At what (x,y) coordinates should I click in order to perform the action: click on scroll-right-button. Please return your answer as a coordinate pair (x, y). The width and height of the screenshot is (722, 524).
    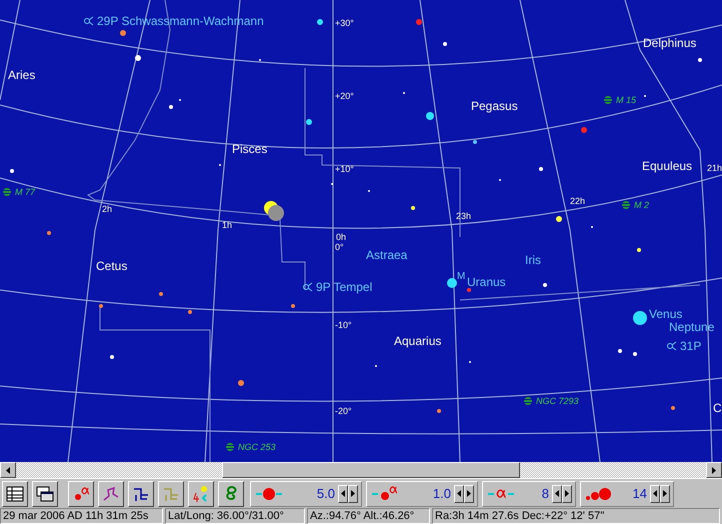
    Looking at the image, I should click on (714, 470).